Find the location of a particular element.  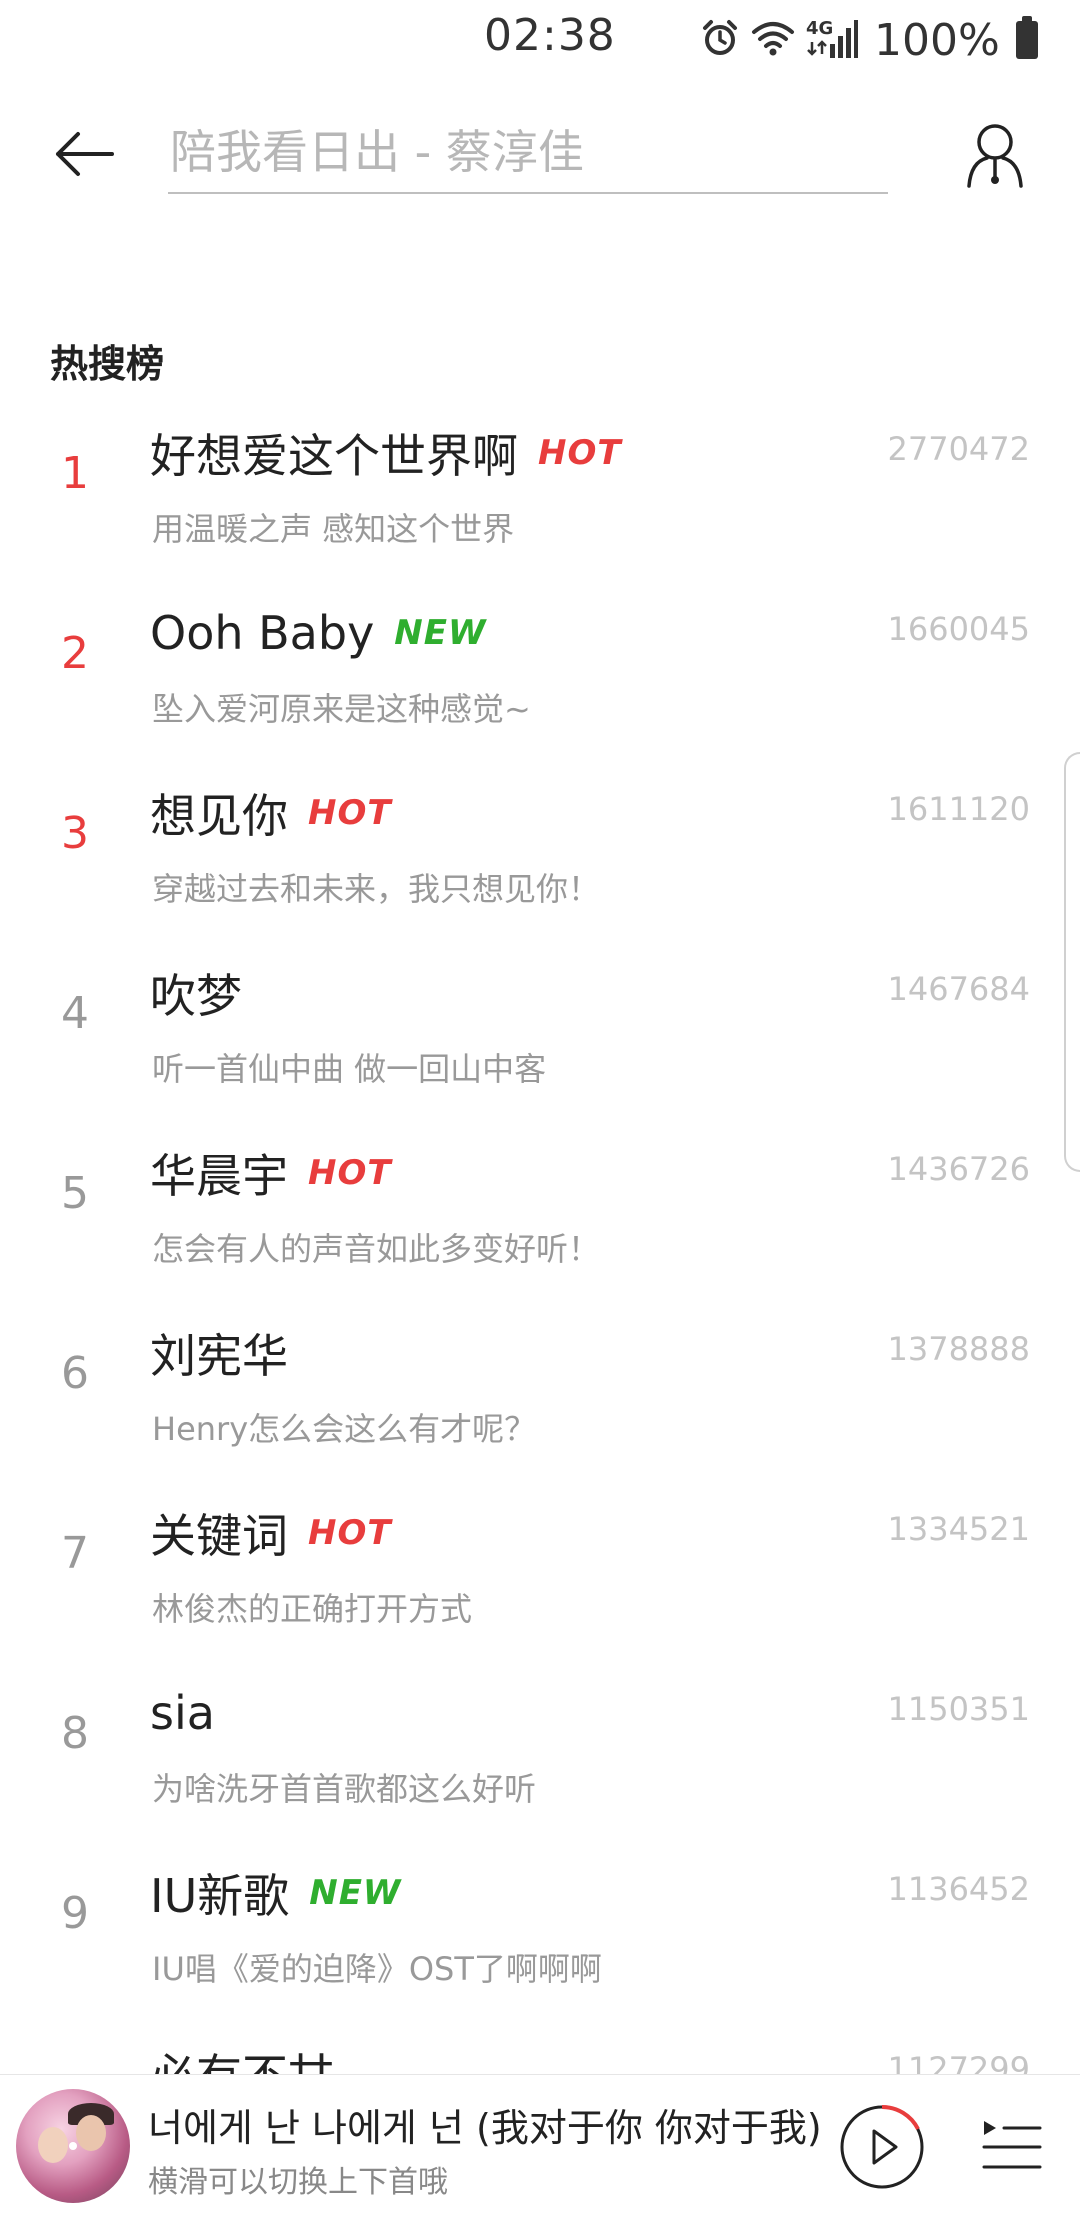

4g-signal-icon: 4G is located at coordinates (832, 40).